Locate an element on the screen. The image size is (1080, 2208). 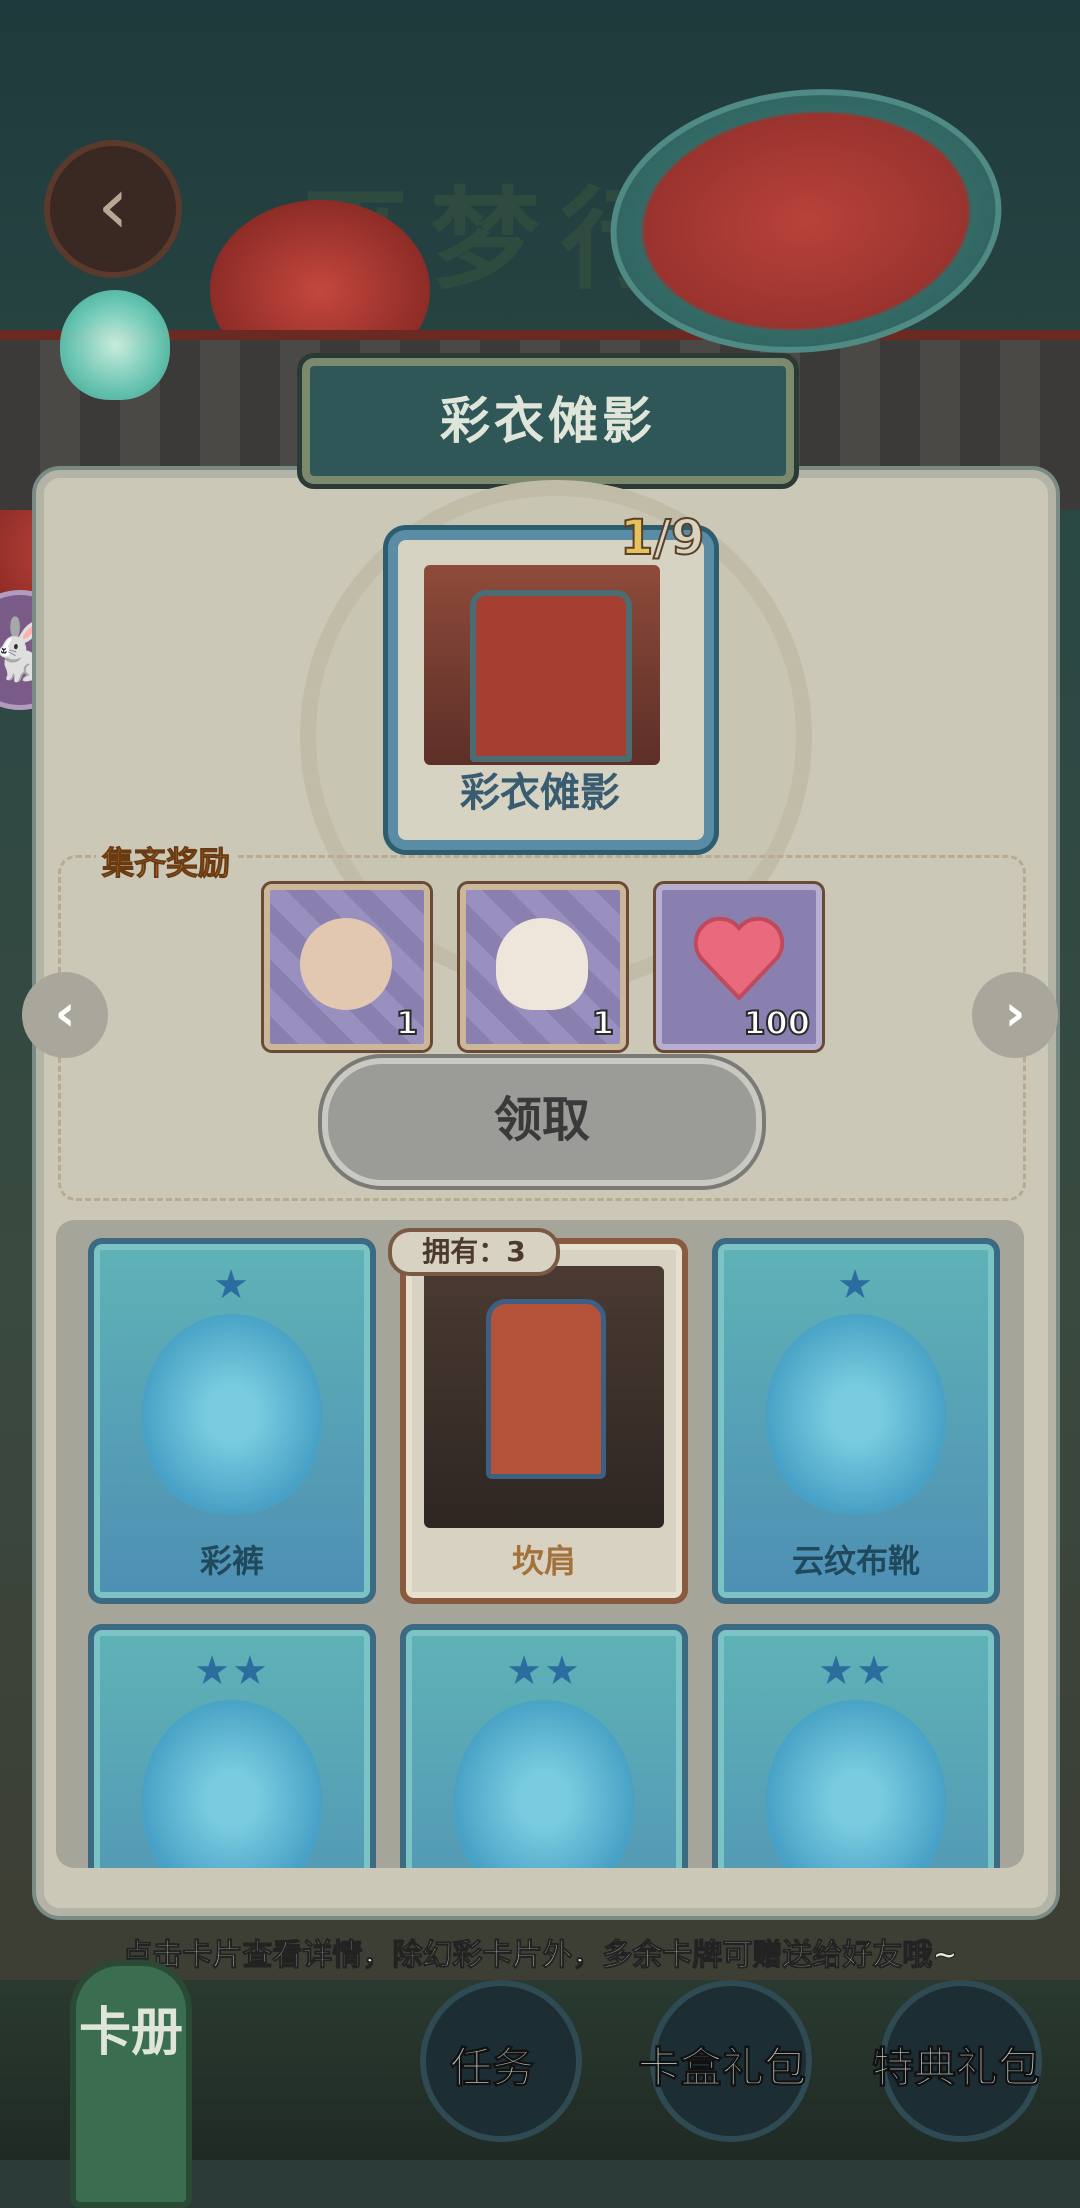
special-pack-label: 特典礼包 is located at coordinates (955, 2068).